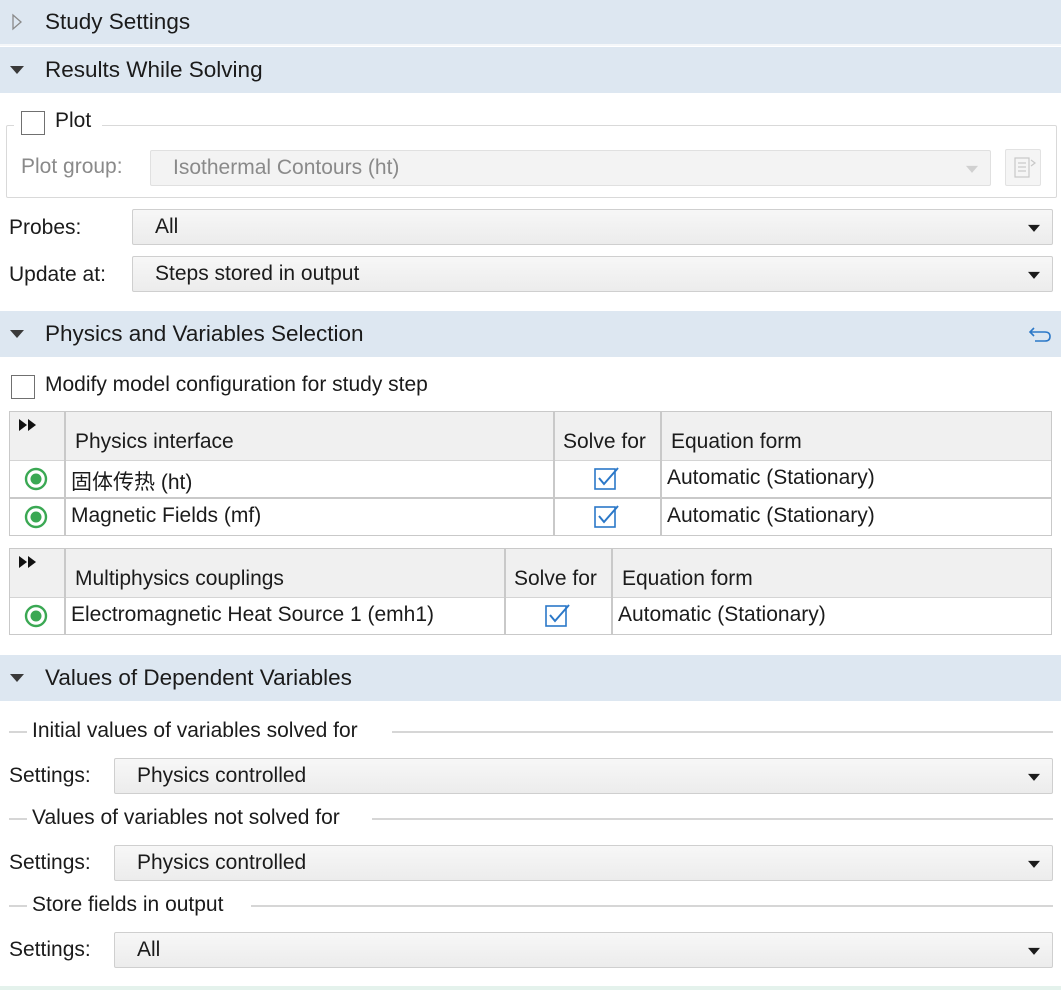 The image size is (1061, 990). What do you see at coordinates (530, 334) in the screenshot?
I see `section-physics-selection: Physics and Variables Selection` at bounding box center [530, 334].